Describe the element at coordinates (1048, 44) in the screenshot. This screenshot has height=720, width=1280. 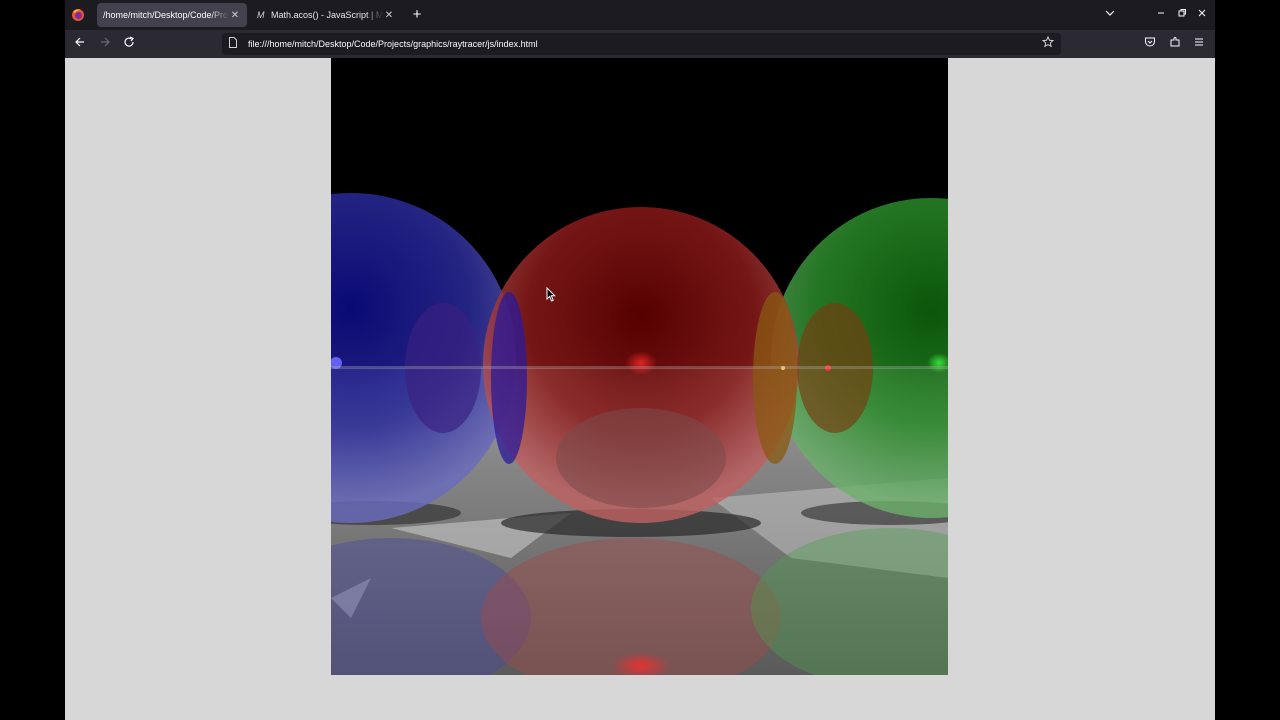
I see `star-icon` at that location.